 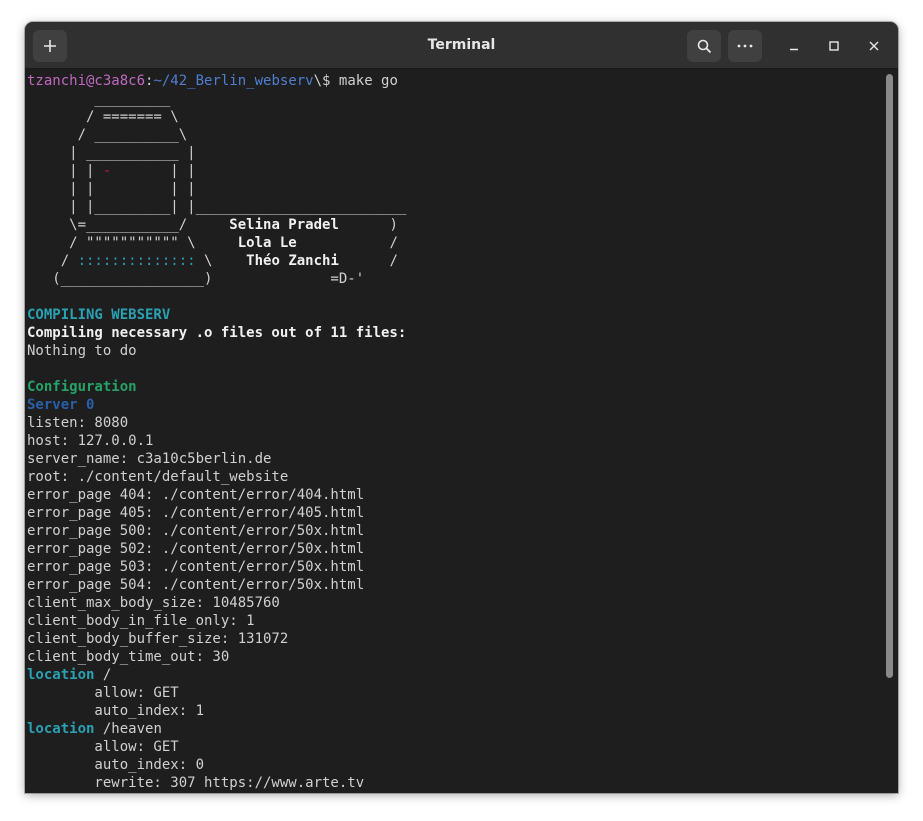 What do you see at coordinates (158, 639) in the screenshot?
I see `config-line: client_body_buffer_size: 131072` at bounding box center [158, 639].